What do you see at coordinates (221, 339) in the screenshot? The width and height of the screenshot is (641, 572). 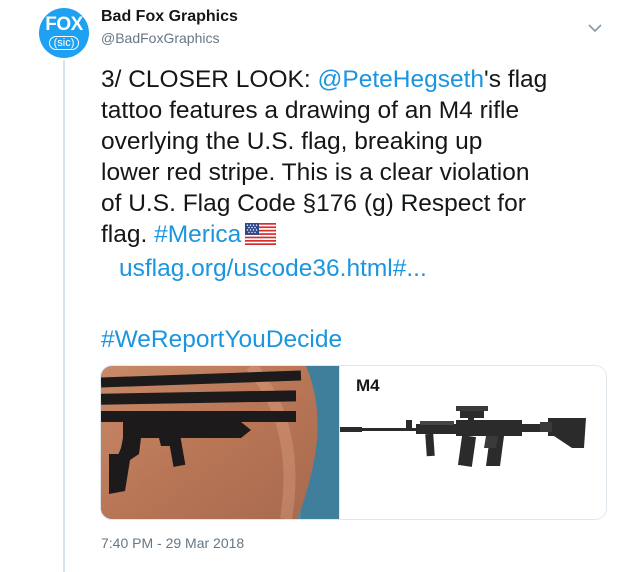 I see `hashtag-wereportyoudecide-link: #WeReportYouDecide` at bounding box center [221, 339].